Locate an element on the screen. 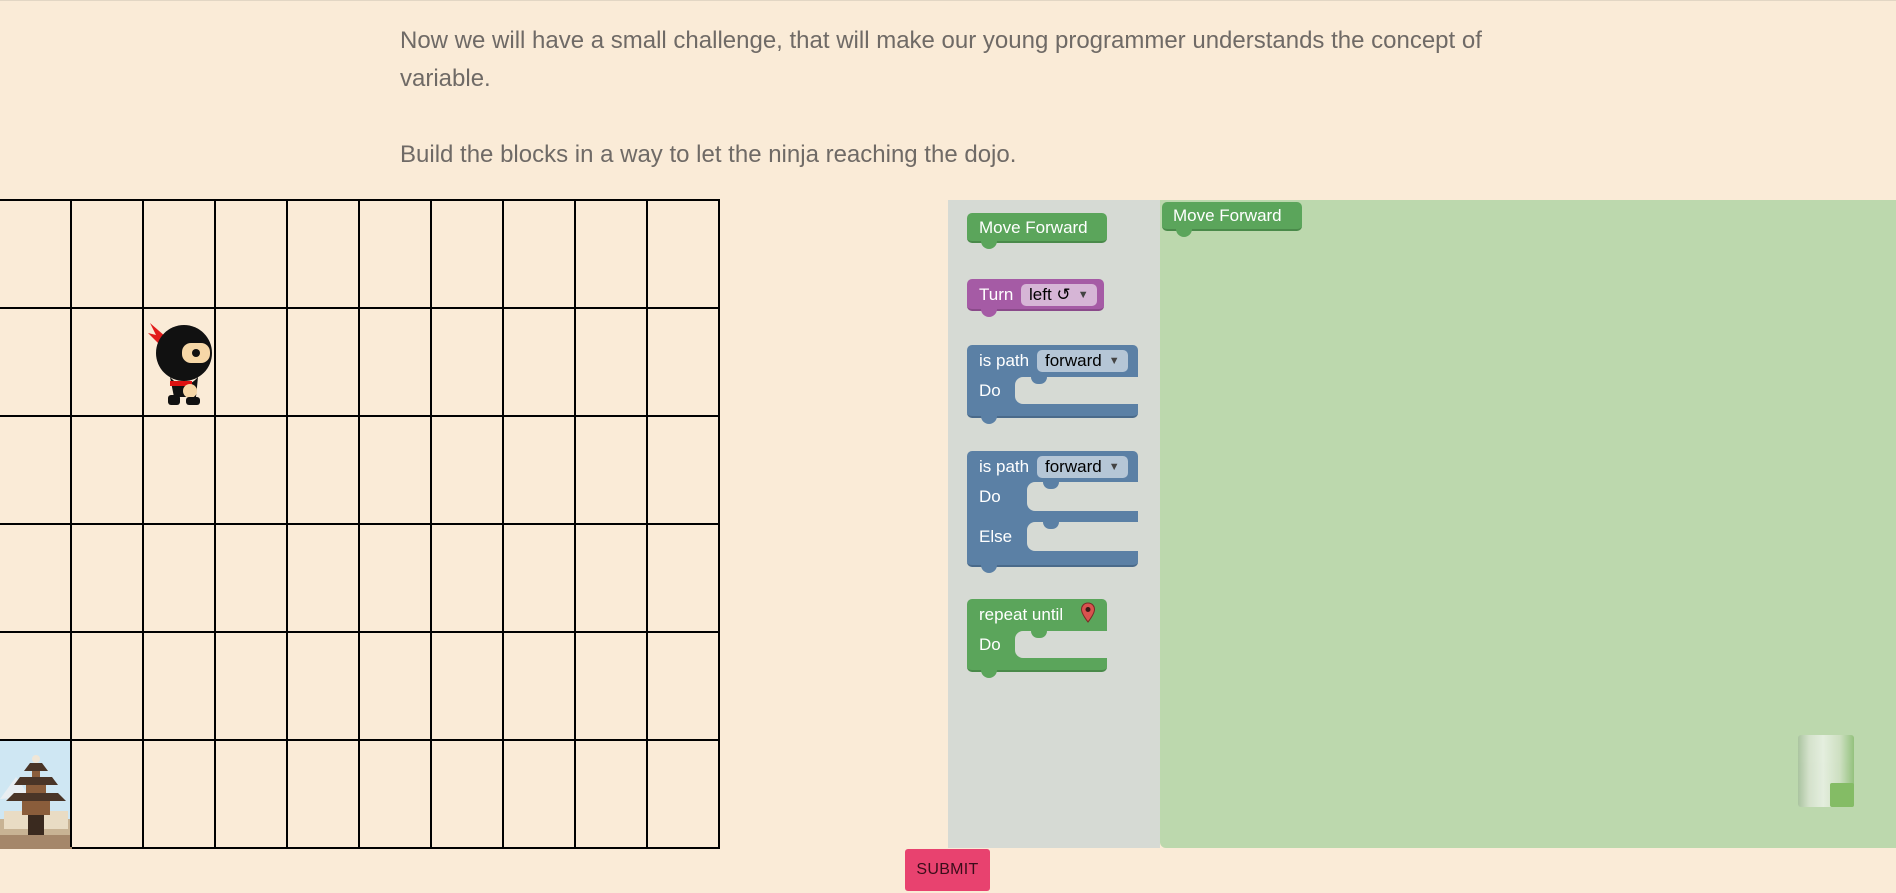 The height and width of the screenshot is (893, 1896). if-path-block: is path forward ▼ Do is located at coordinates (1052, 384).